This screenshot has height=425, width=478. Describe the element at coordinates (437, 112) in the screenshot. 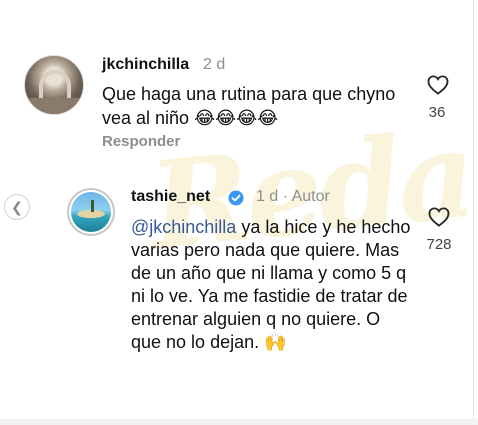

I see `like-count: 36` at that location.